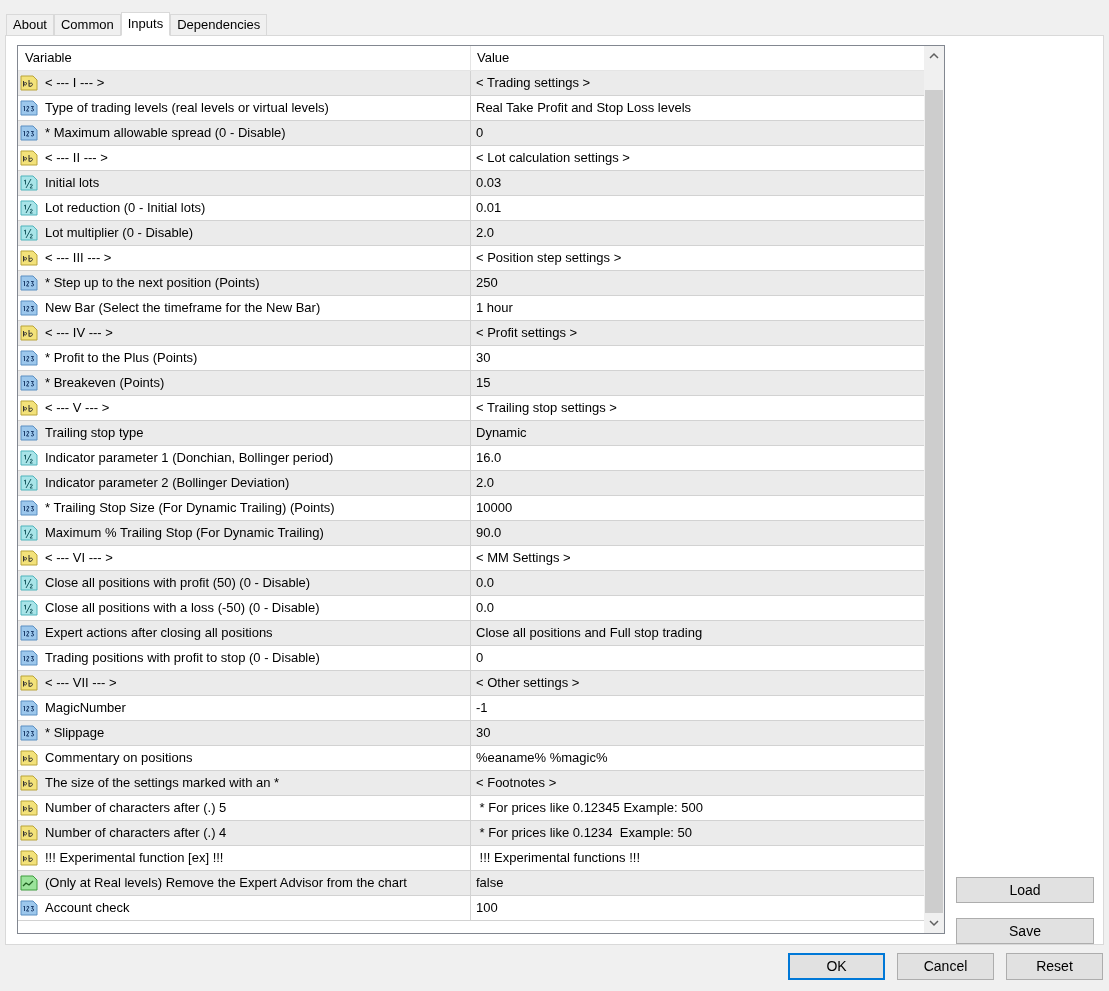  Describe the element at coordinates (945, 966) in the screenshot. I see `dialog-button: Cancel` at that location.